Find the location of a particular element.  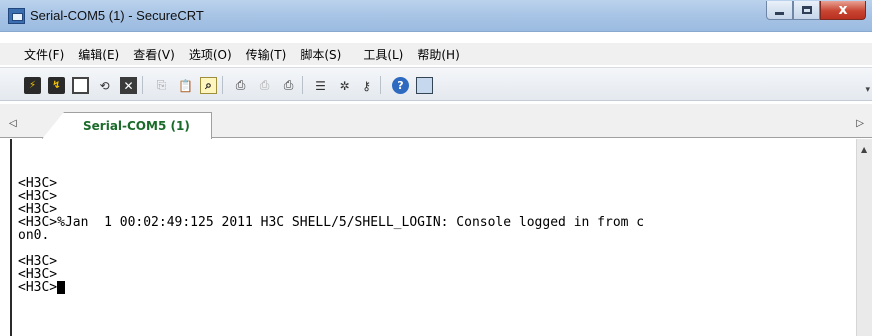

menu-view: 查看(V) is located at coordinates (154, 54).